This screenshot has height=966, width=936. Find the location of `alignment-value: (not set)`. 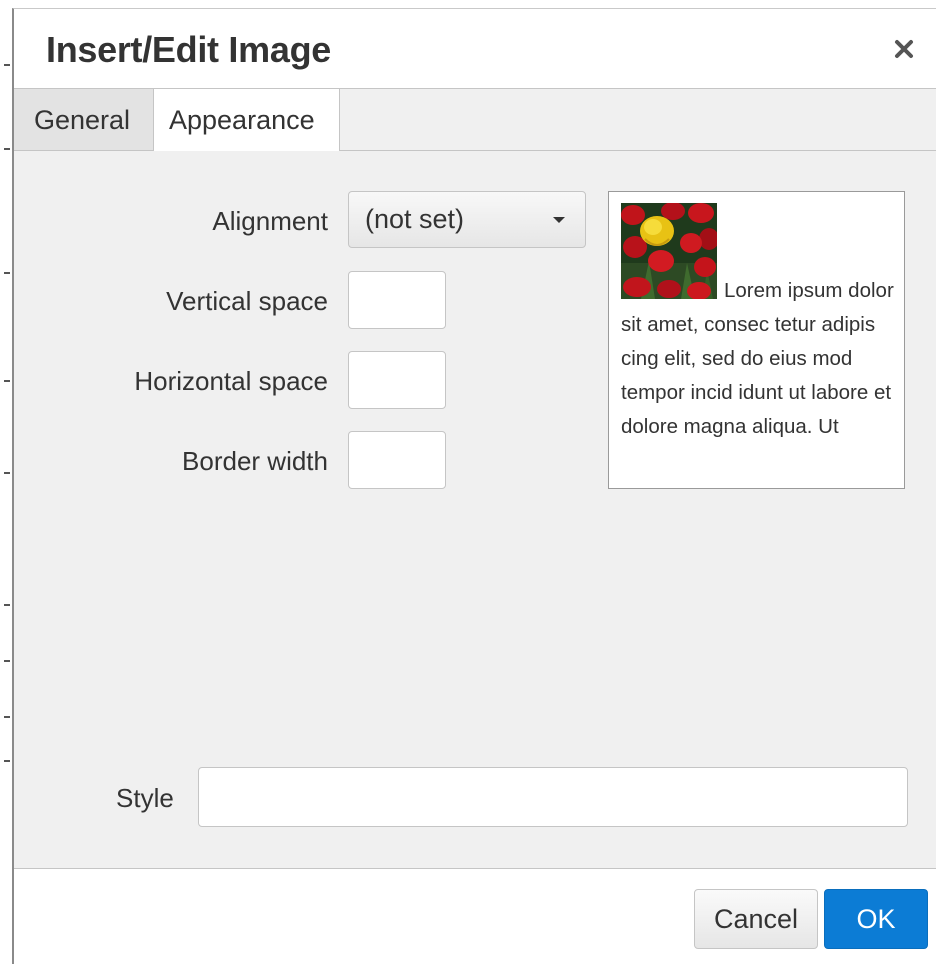

alignment-value: (not set) is located at coordinates (415, 219).